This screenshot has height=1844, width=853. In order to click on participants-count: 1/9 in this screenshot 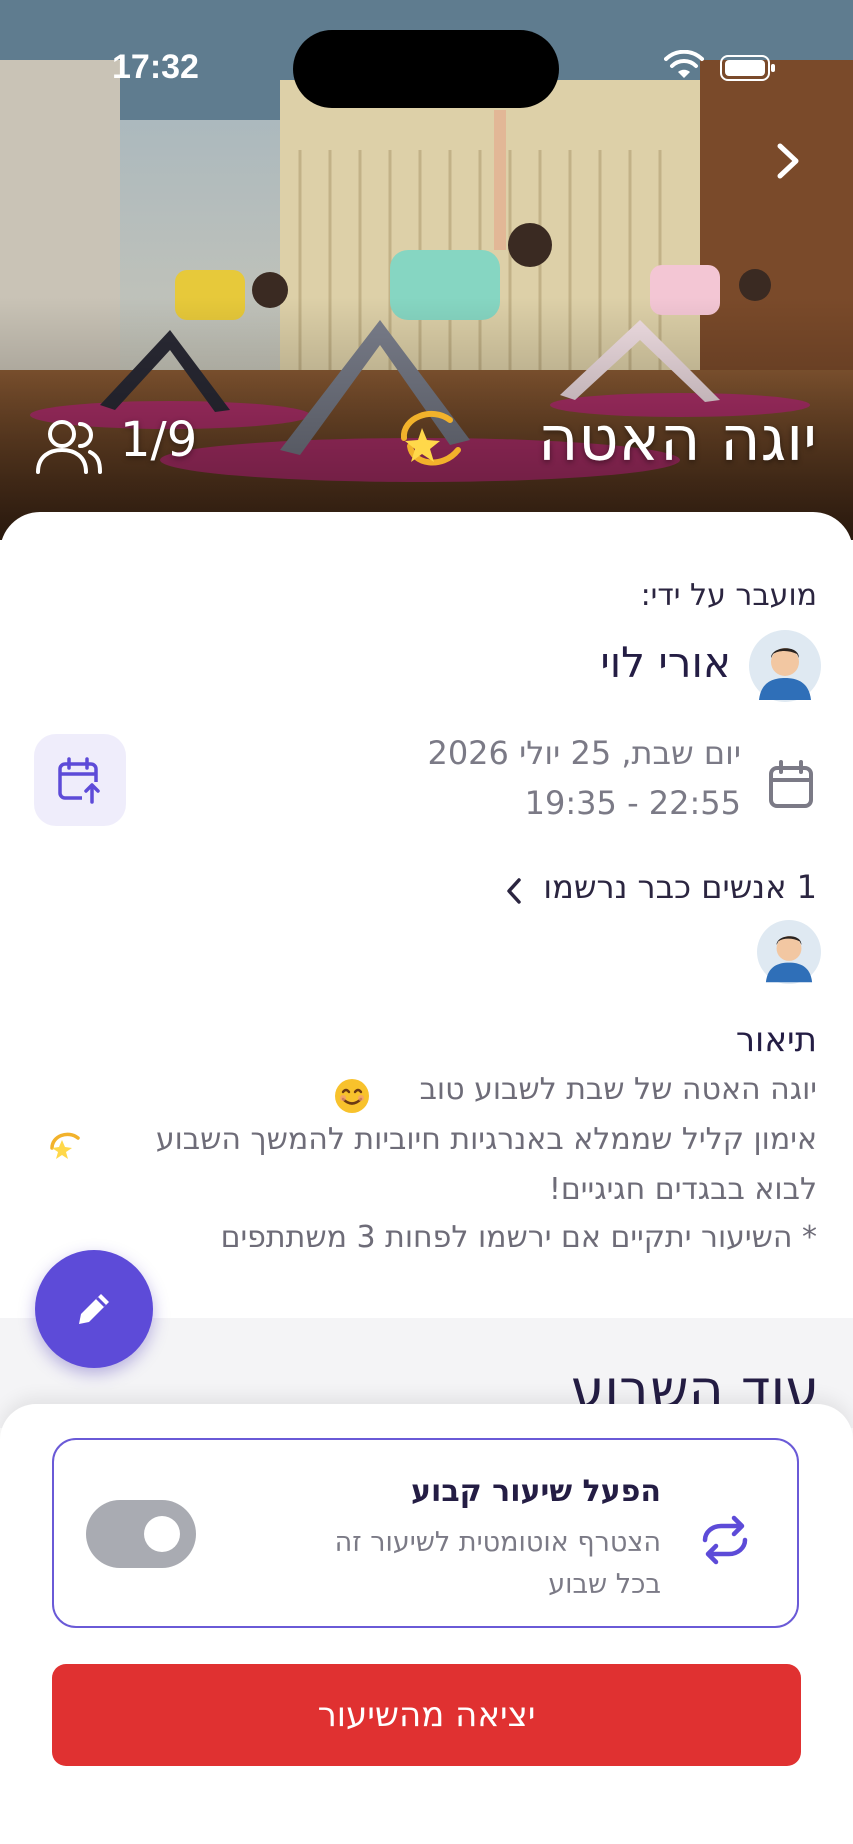, I will do `click(159, 440)`.